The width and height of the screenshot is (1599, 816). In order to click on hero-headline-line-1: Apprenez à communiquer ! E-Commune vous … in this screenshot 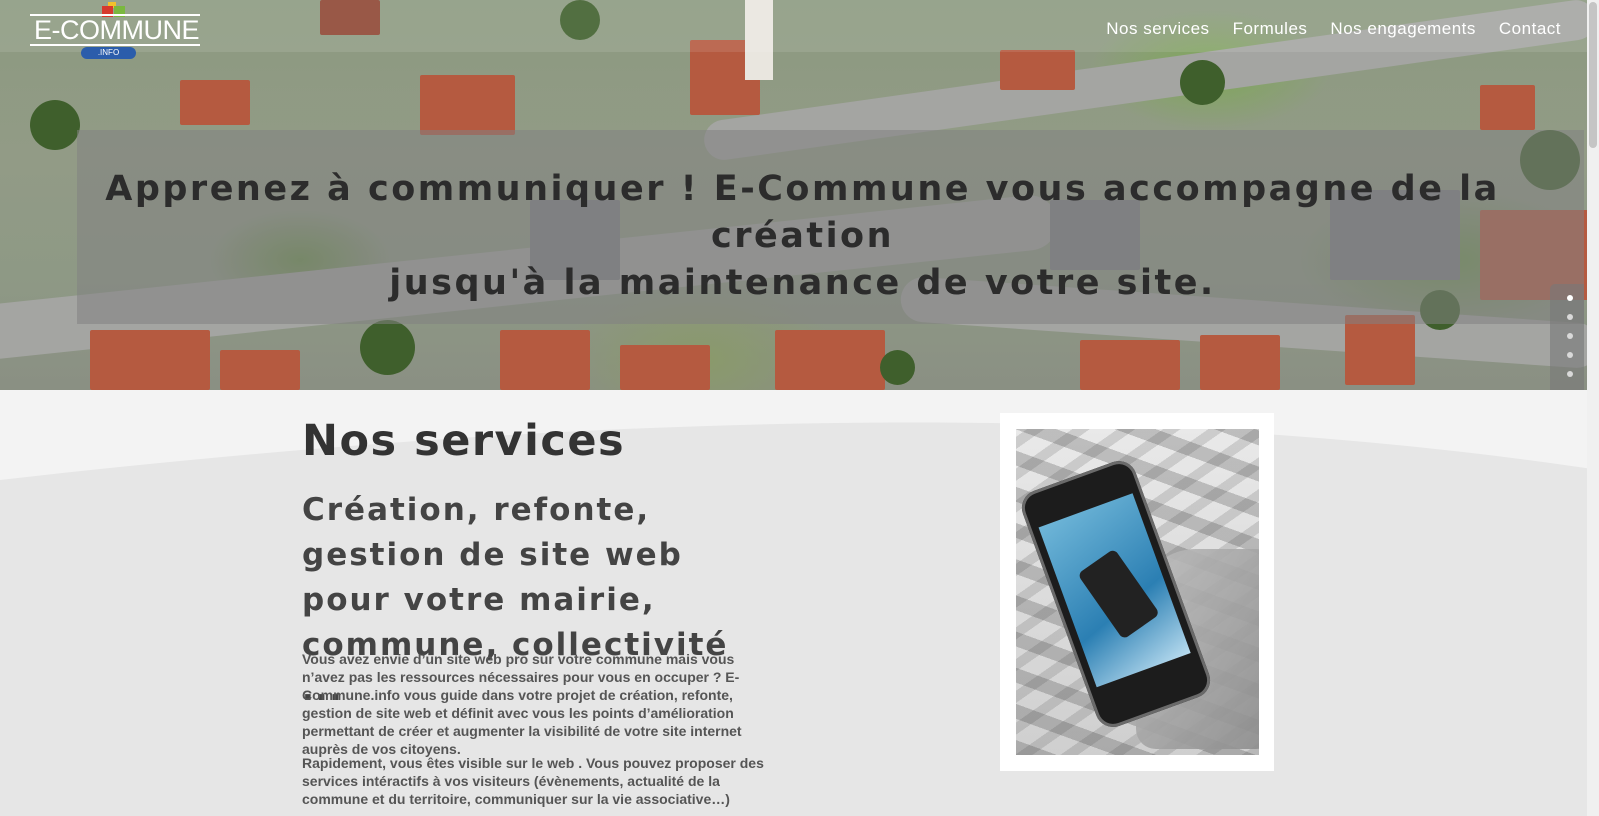, I will do `click(802, 212)`.